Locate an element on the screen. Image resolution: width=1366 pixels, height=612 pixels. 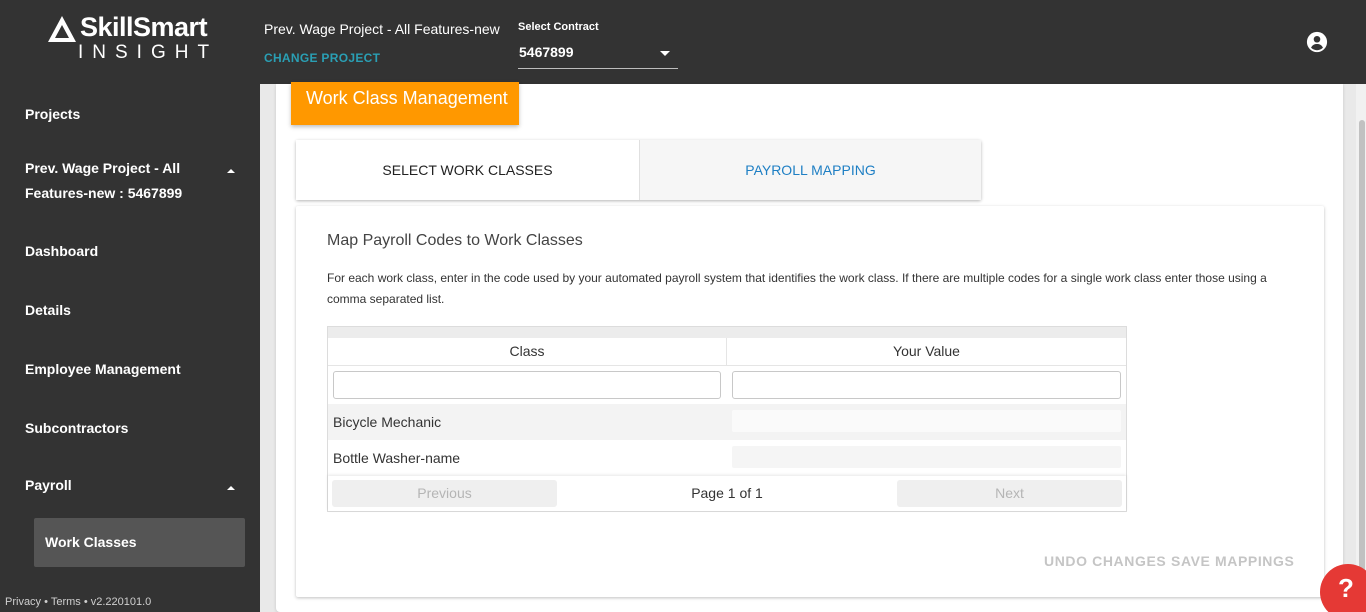
table-row: Bottle Washer-name is located at coordinates (727, 458).